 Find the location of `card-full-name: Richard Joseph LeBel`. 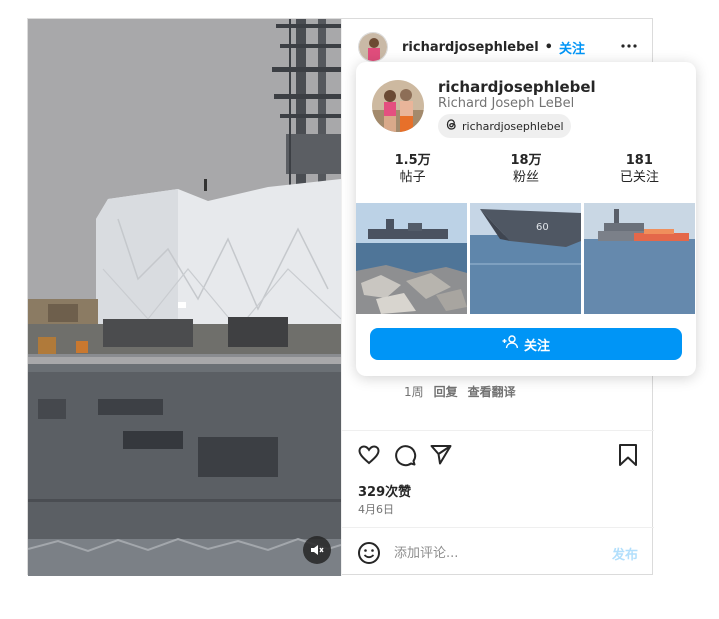

card-full-name: Richard Joseph LeBel is located at coordinates (506, 103).